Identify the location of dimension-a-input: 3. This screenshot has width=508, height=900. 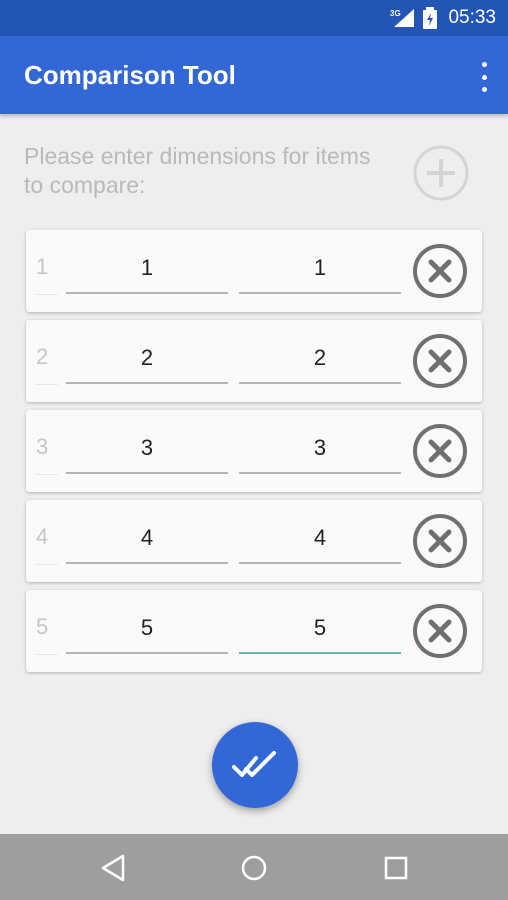
(147, 449).